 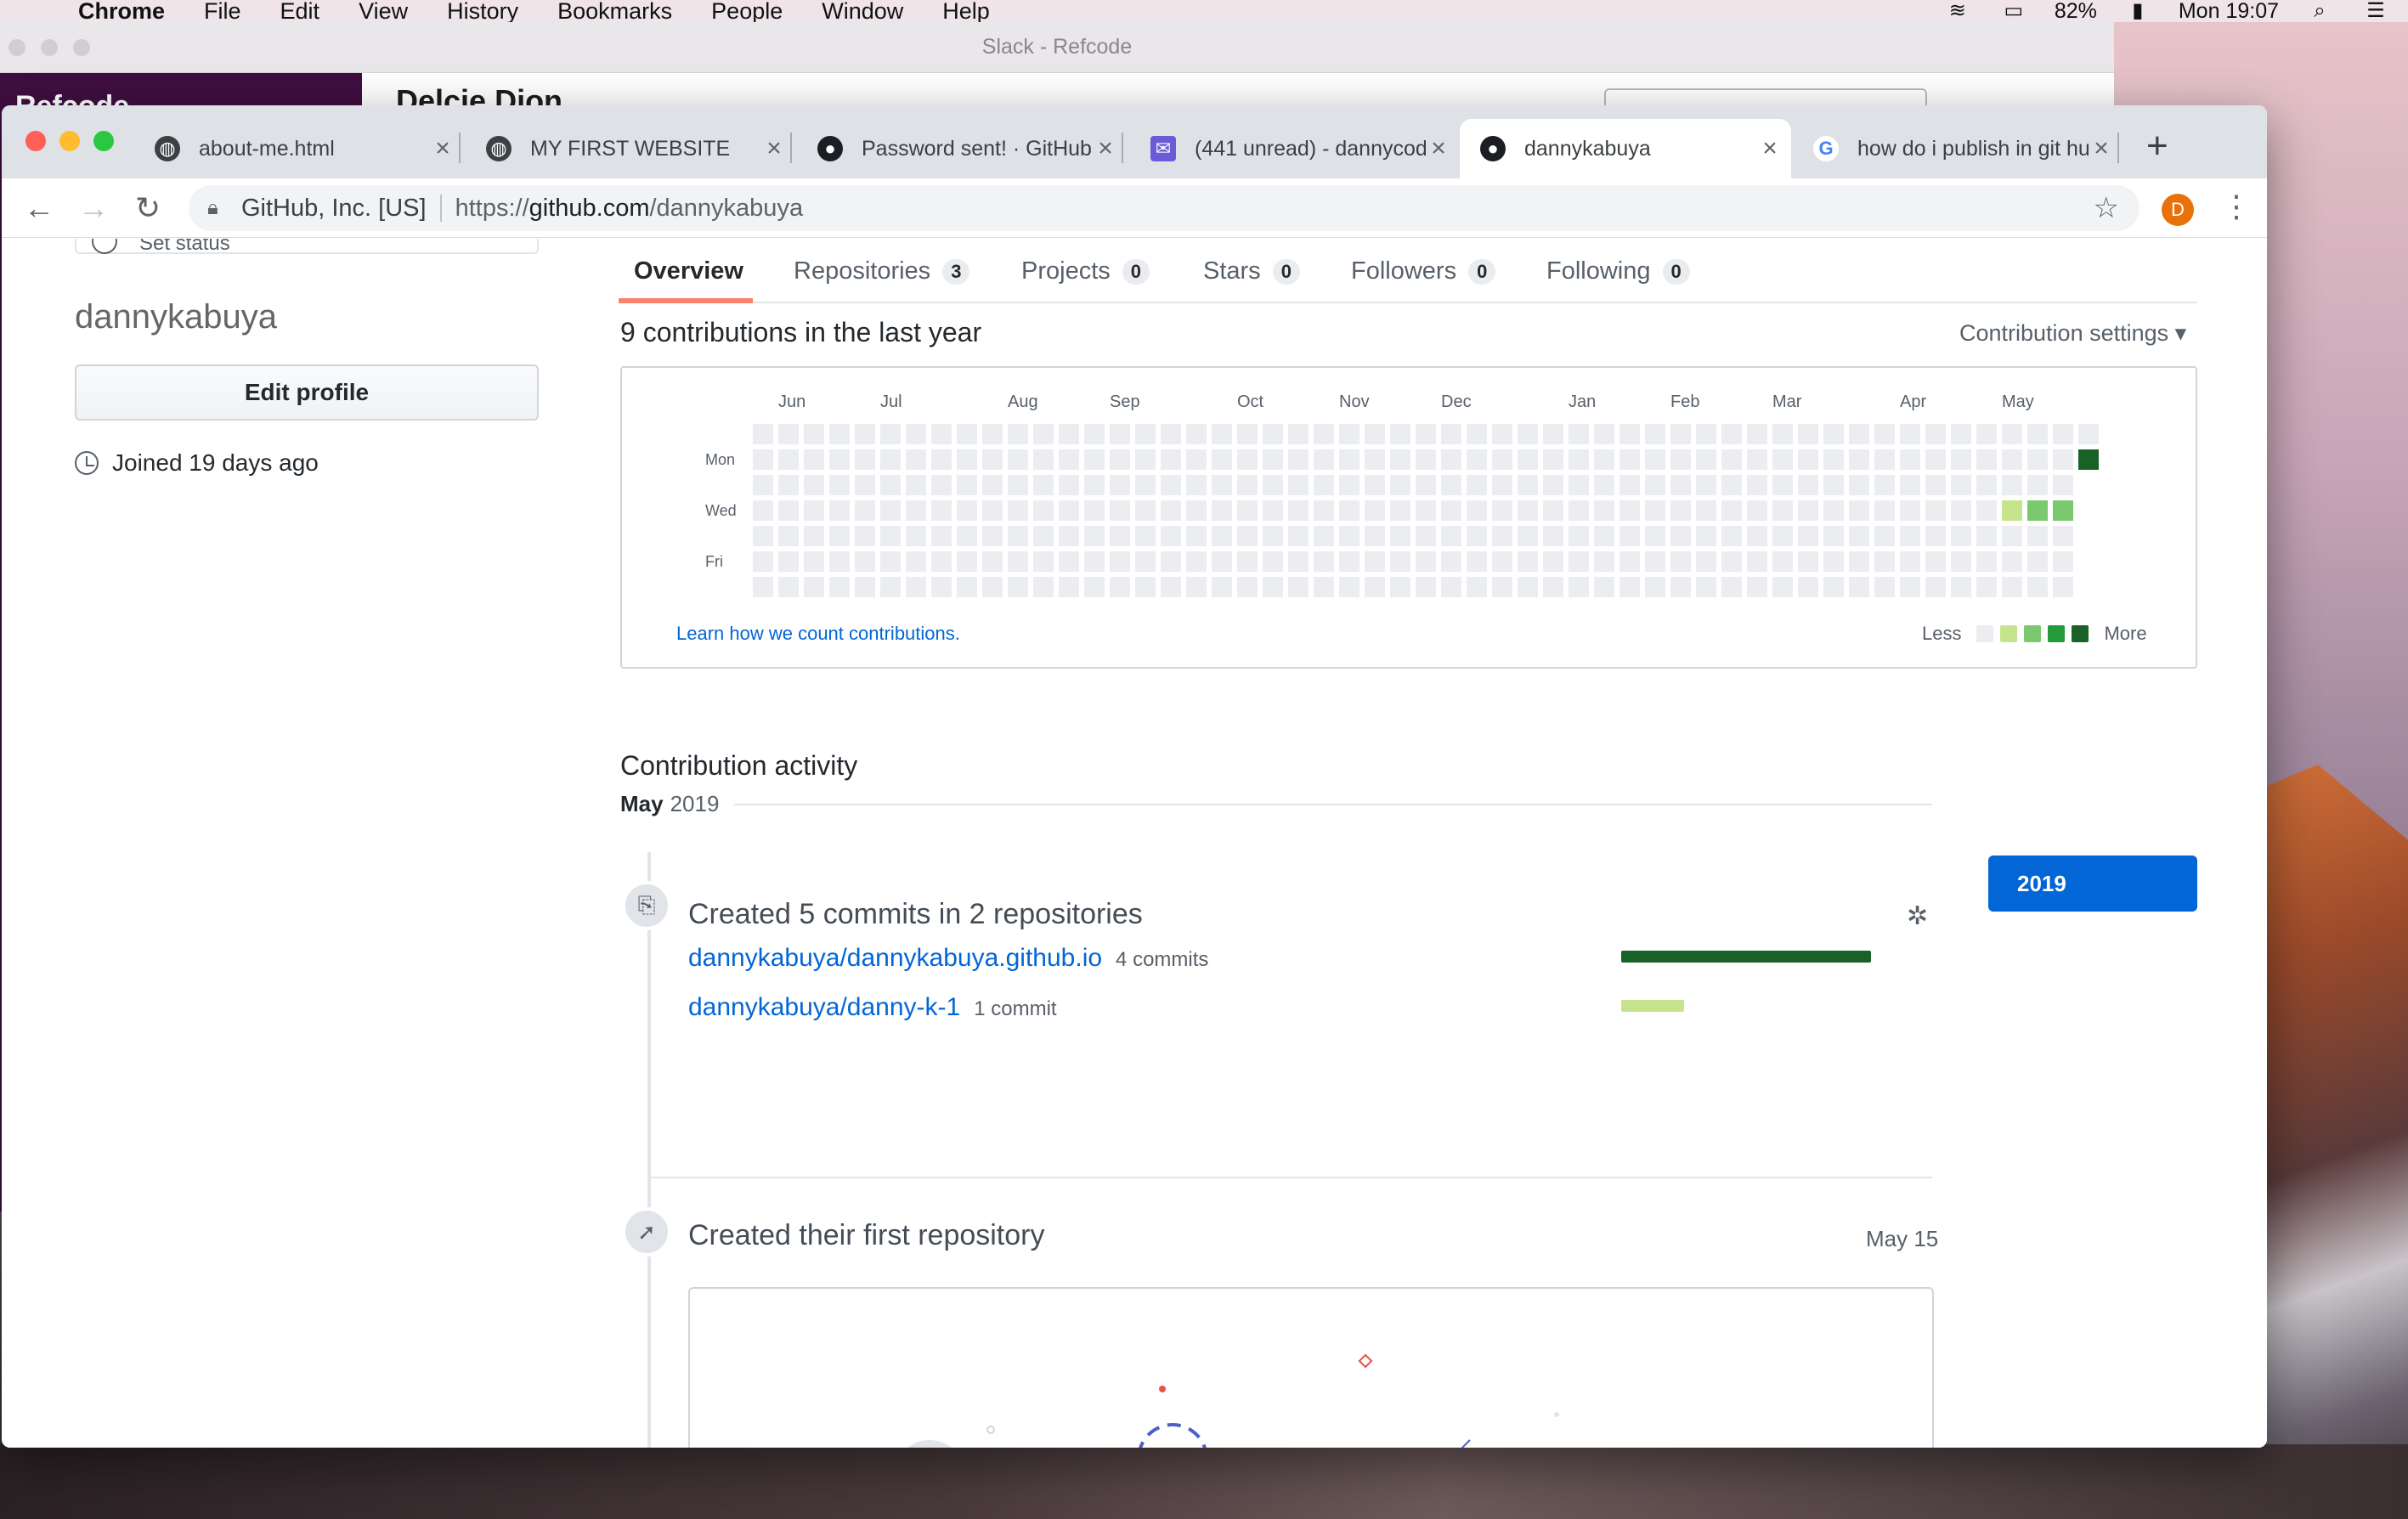 What do you see at coordinates (2320, 11) in the screenshot?
I see `spotlight-search-icon: ⌕` at bounding box center [2320, 11].